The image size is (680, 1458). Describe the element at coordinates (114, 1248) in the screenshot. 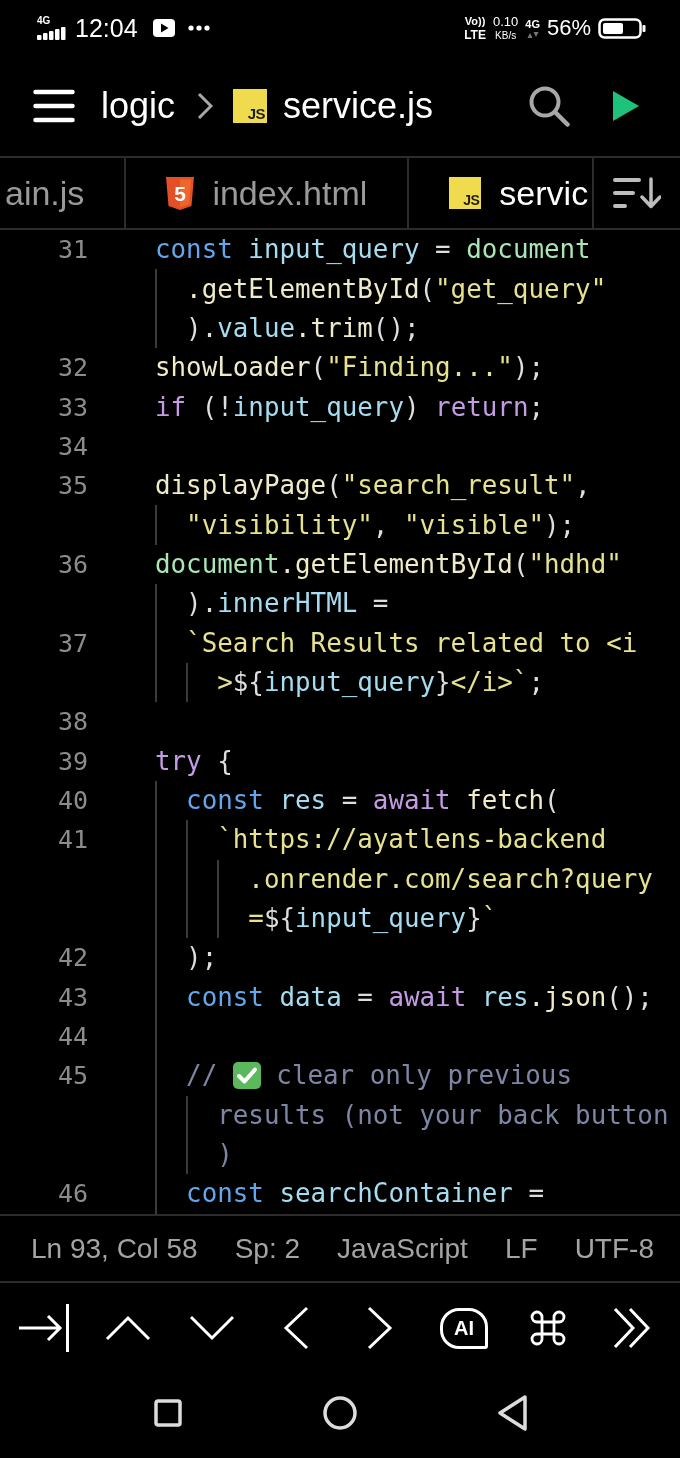

I see `cursor-position: Ln 93, Col 58` at that location.